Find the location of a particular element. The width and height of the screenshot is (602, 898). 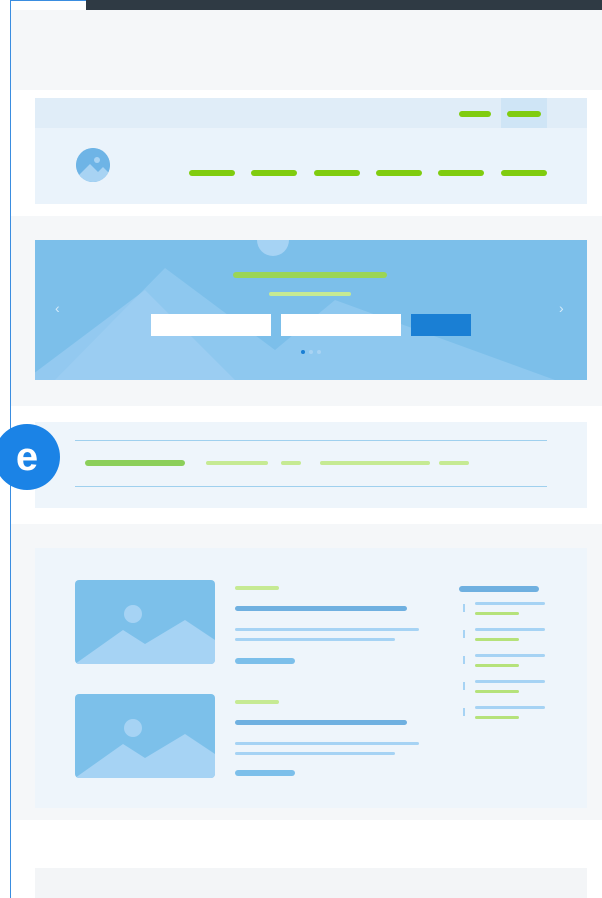

sidebar-item-3-line is located at coordinates (510, 655).